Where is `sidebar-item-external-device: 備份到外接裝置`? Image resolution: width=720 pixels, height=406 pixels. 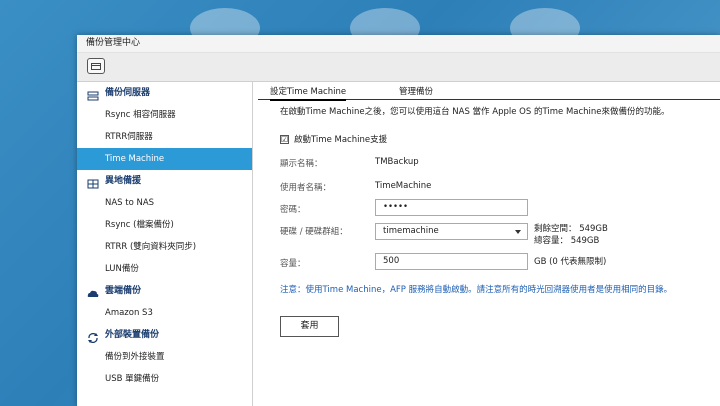 sidebar-item-external-device: 備份到外接裝置 is located at coordinates (164, 357).